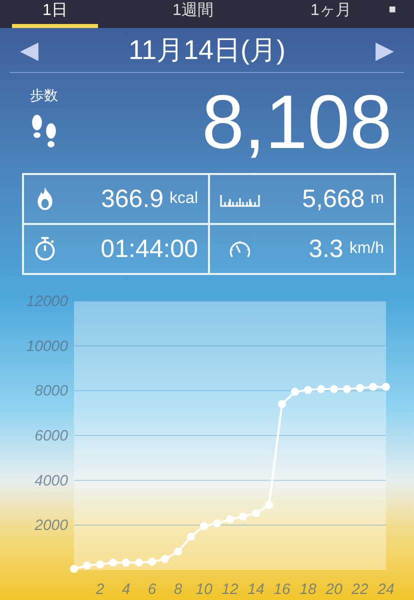 The width and height of the screenshot is (414, 600). What do you see at coordinates (29, 50) in the screenshot?
I see `previous-day-button: ◀` at bounding box center [29, 50].